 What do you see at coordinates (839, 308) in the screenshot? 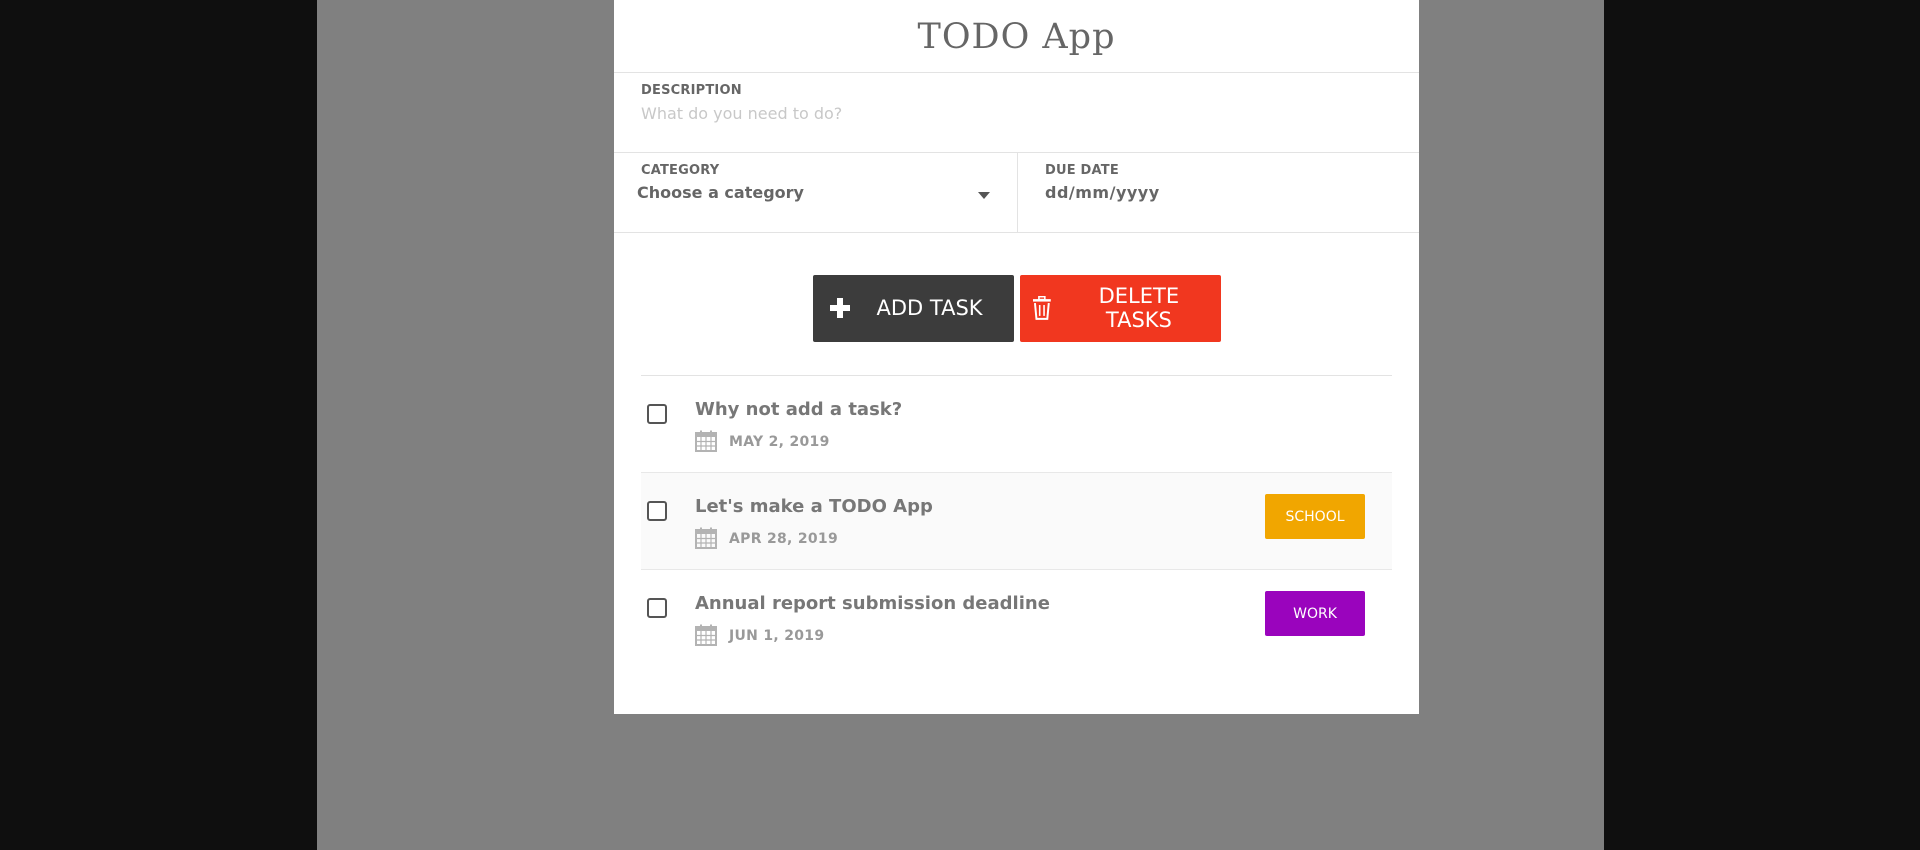
I see `plus-icon` at bounding box center [839, 308].